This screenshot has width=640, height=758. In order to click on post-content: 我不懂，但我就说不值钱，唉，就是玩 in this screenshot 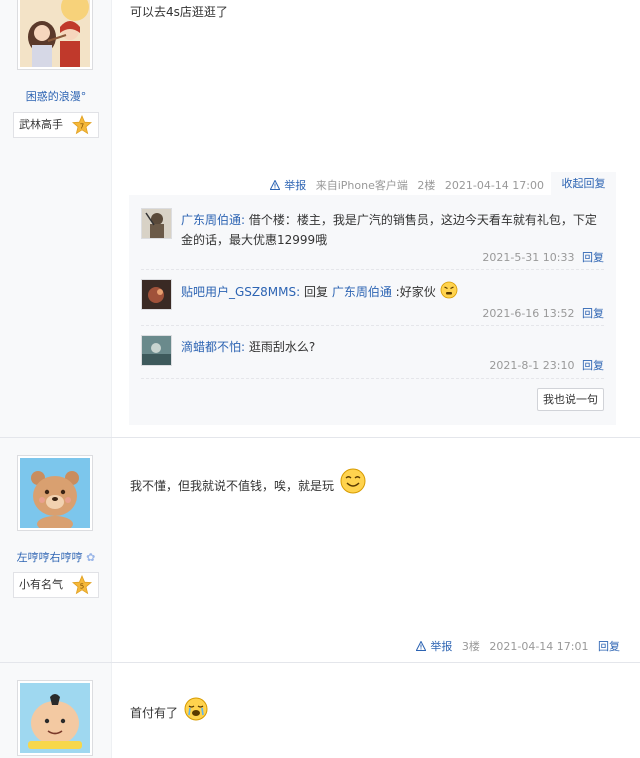, I will do `click(248, 481)`.